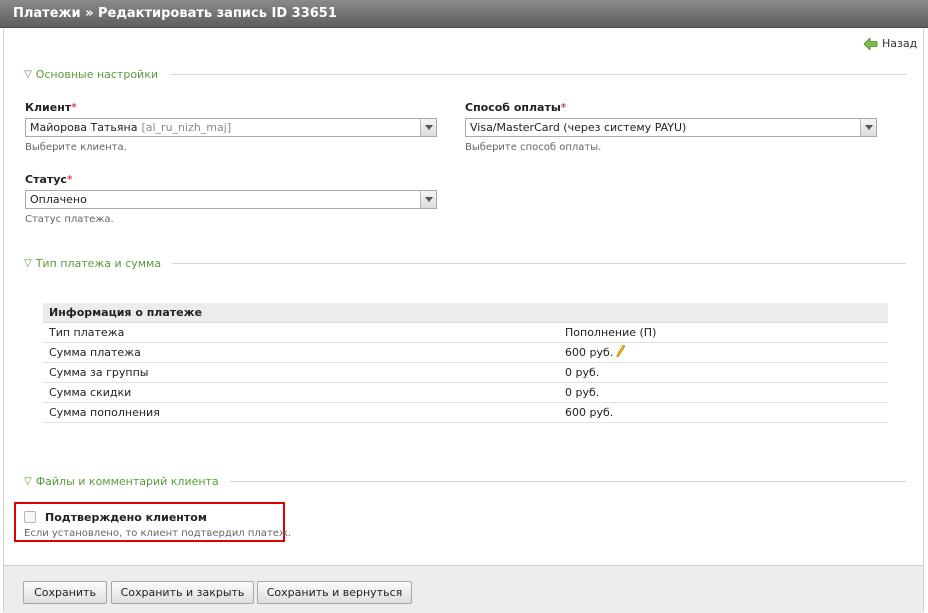 This screenshot has height=613, width=928. What do you see at coordinates (900, 43) in the screenshot?
I see `back-label: Назад` at bounding box center [900, 43].